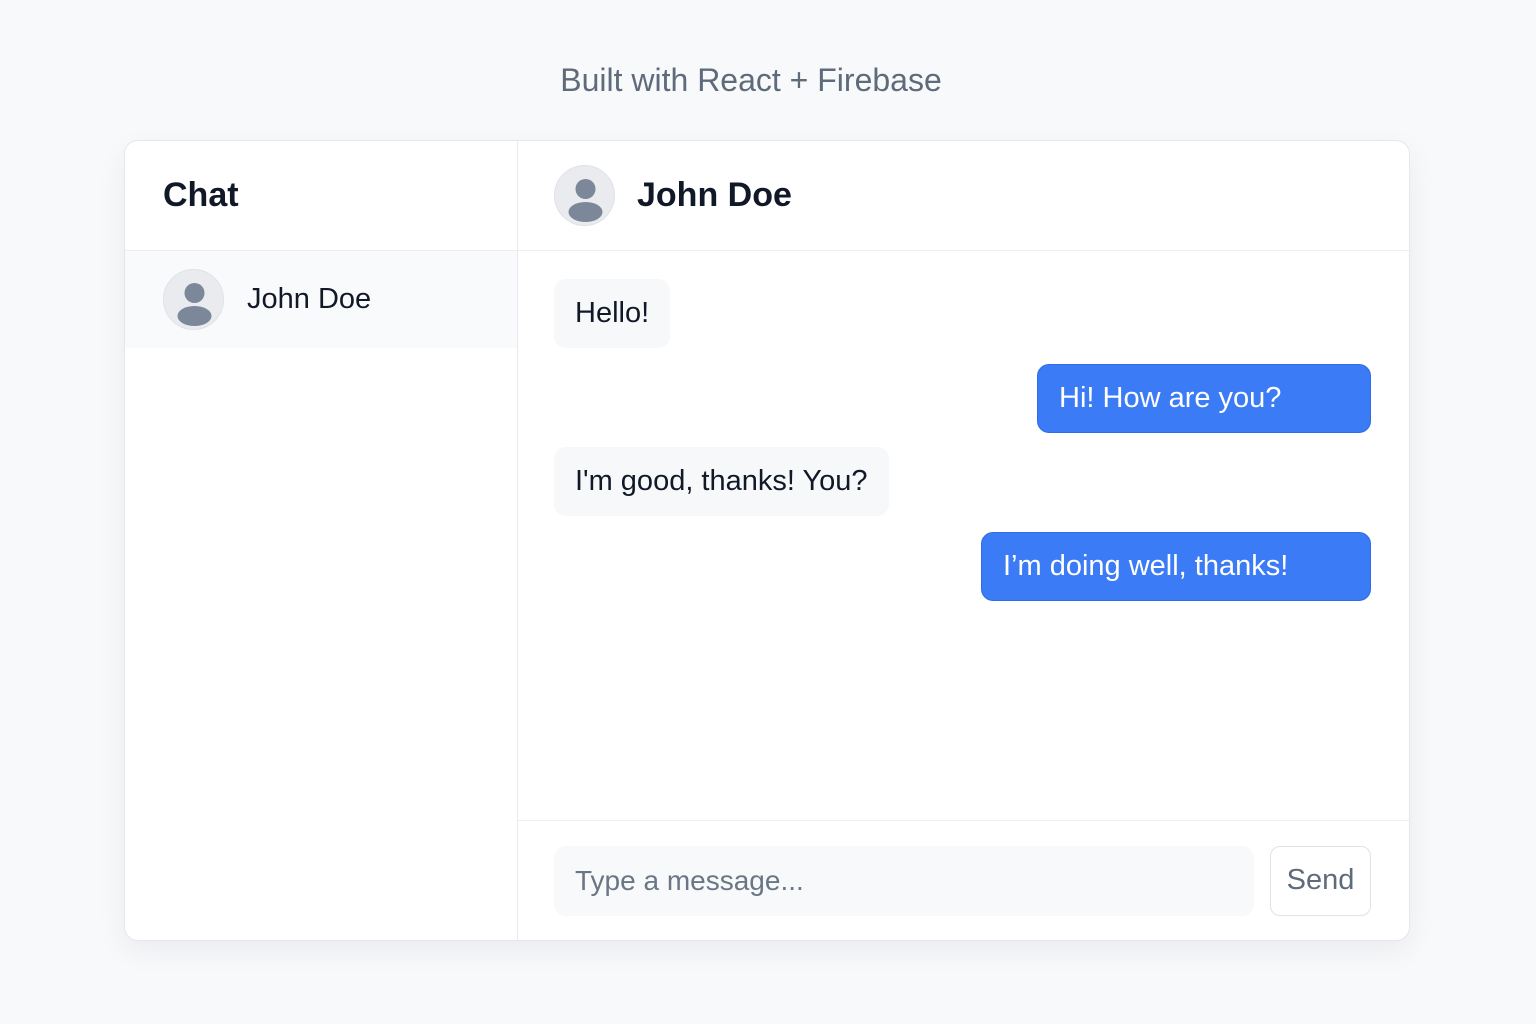 This screenshot has width=1536, height=1024. Describe the element at coordinates (721, 481) in the screenshot. I see `message-bubble-incoming: I'm good, thanks! You?` at that location.